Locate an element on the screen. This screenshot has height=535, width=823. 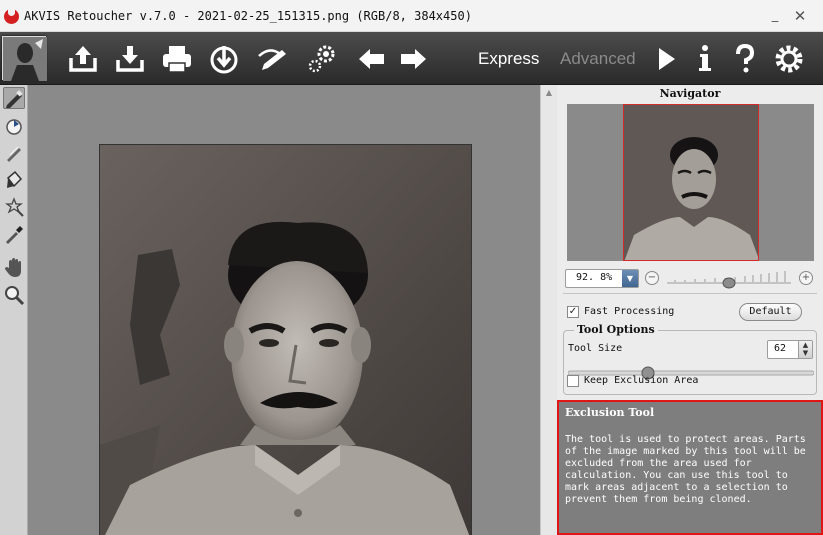
help-icon is located at coordinates (745, 59).